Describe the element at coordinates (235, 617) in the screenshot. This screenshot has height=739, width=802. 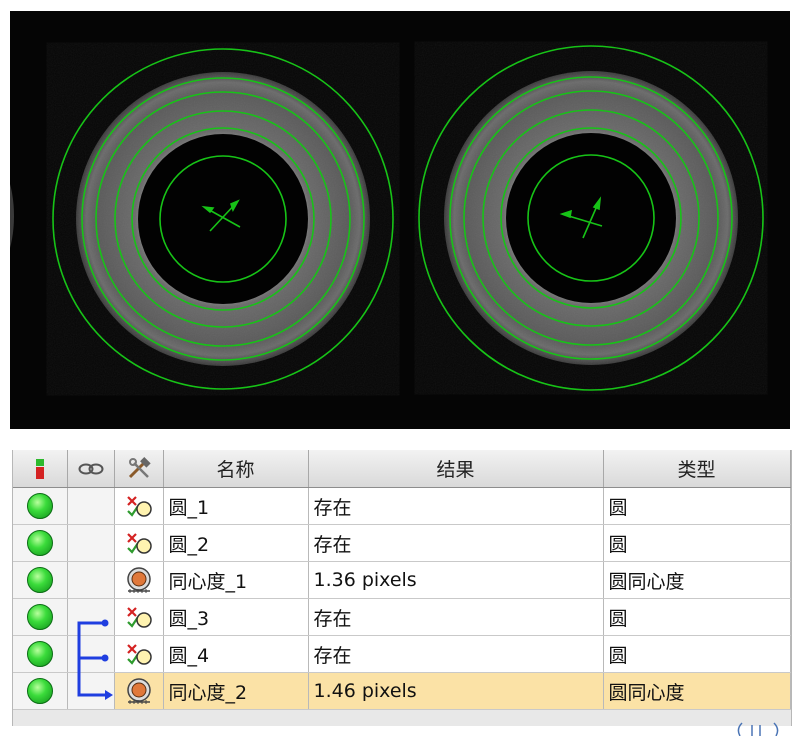
I see `row-name: 圆_3` at that location.